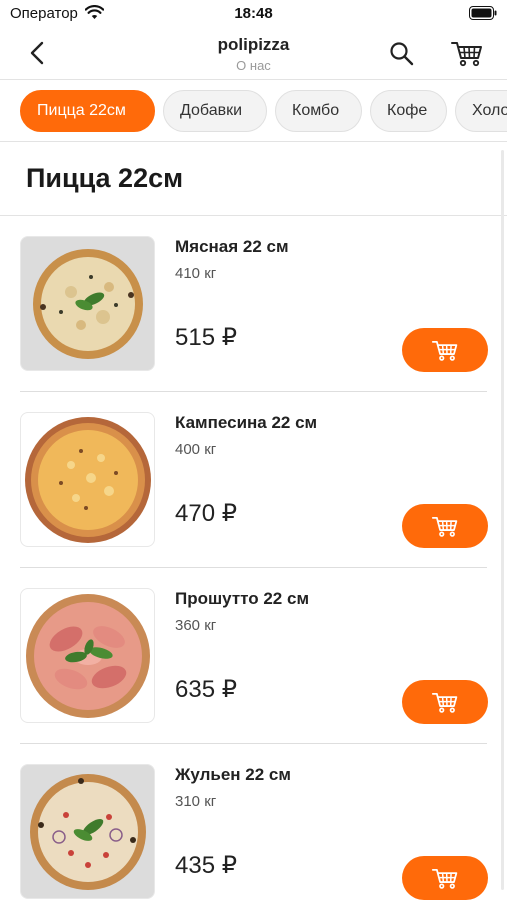 The width and height of the screenshot is (507, 900). Describe the element at coordinates (232, 246) in the screenshot. I see `product-name: Мясная 22 см` at that location.